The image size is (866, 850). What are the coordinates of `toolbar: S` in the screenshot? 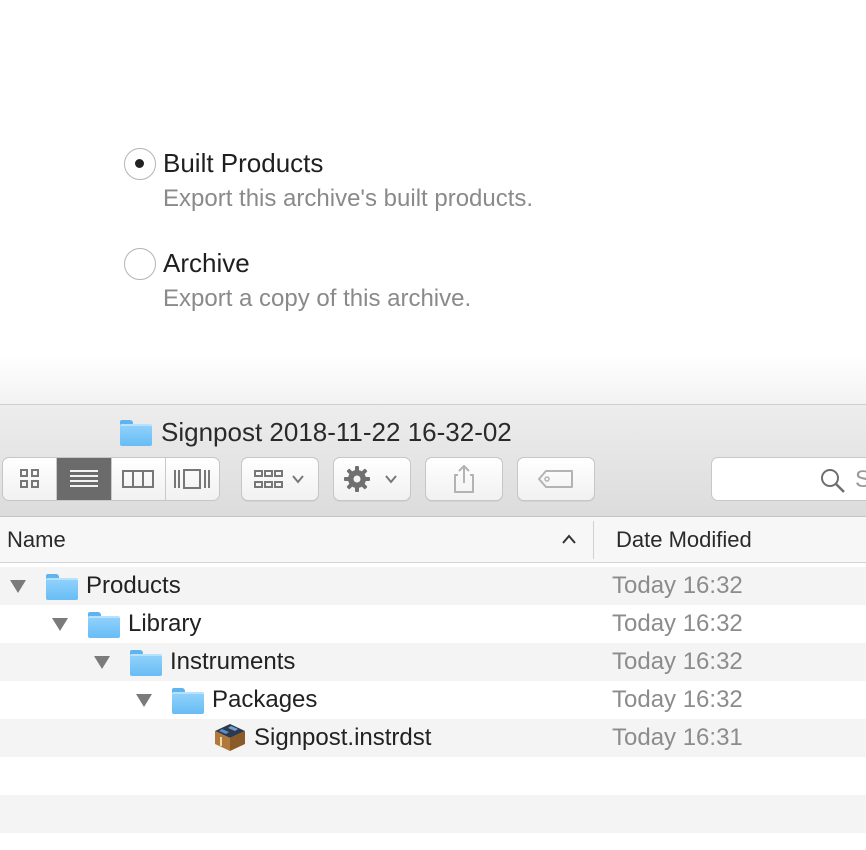 It's located at (433, 480).